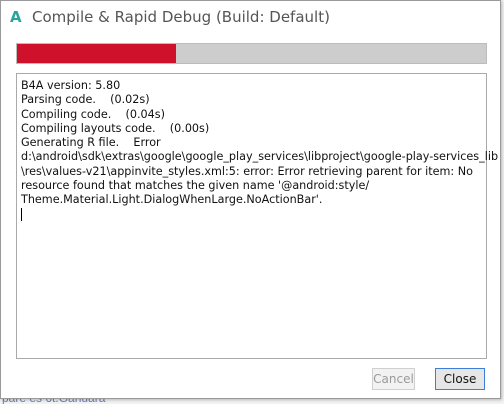 This screenshot has height=404, width=504. What do you see at coordinates (21, 214) in the screenshot?
I see `text-caret` at bounding box center [21, 214].